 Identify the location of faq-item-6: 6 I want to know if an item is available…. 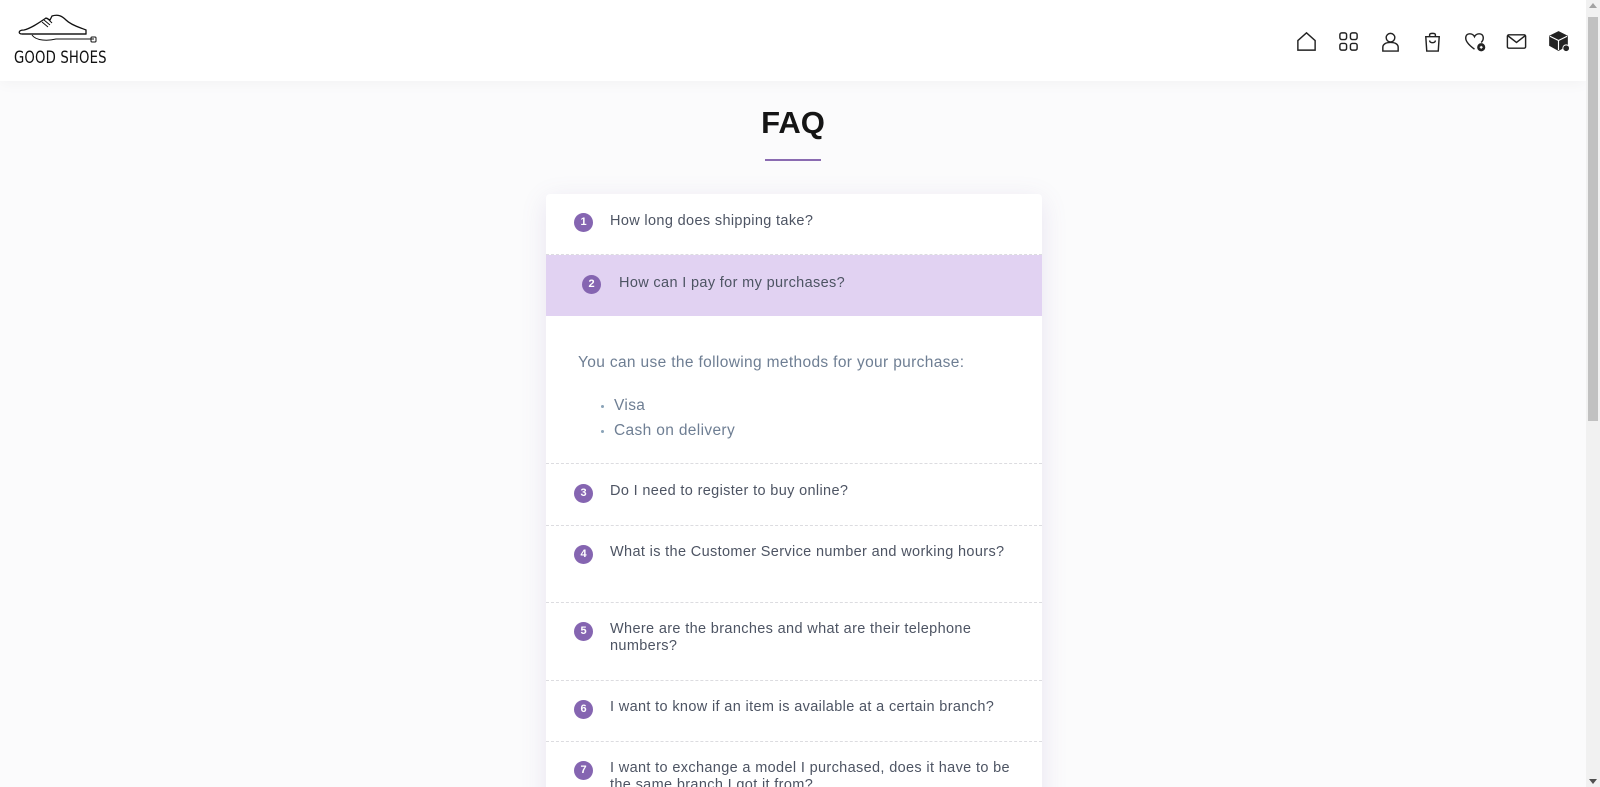
(794, 711).